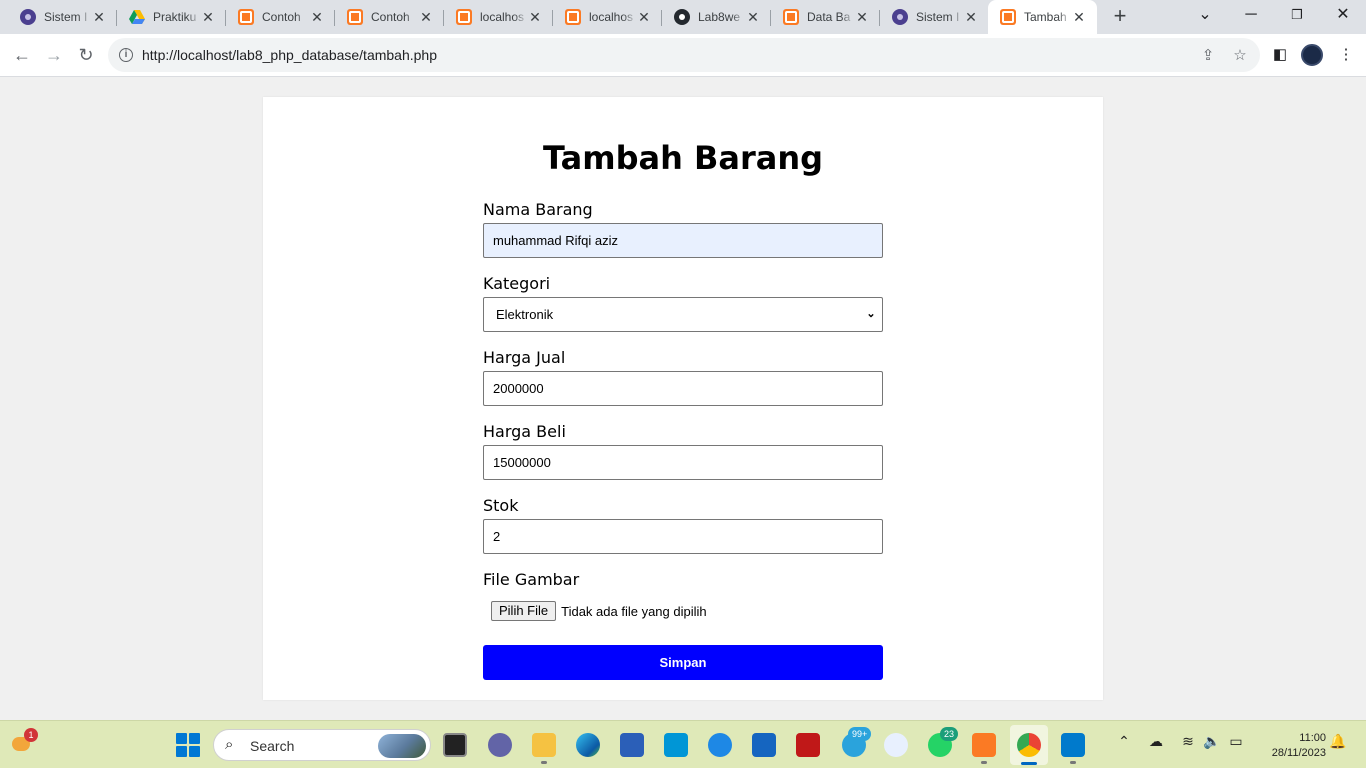 Image resolution: width=1366 pixels, height=768 pixels. What do you see at coordinates (188, 745) in the screenshot?
I see `start-button` at bounding box center [188, 745].